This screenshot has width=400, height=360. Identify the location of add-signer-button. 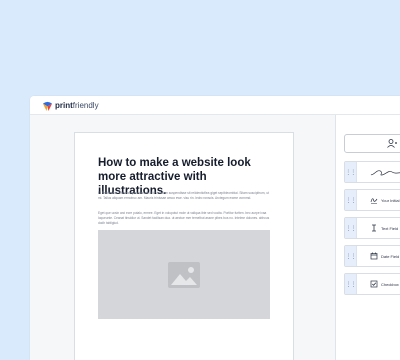
(372, 143).